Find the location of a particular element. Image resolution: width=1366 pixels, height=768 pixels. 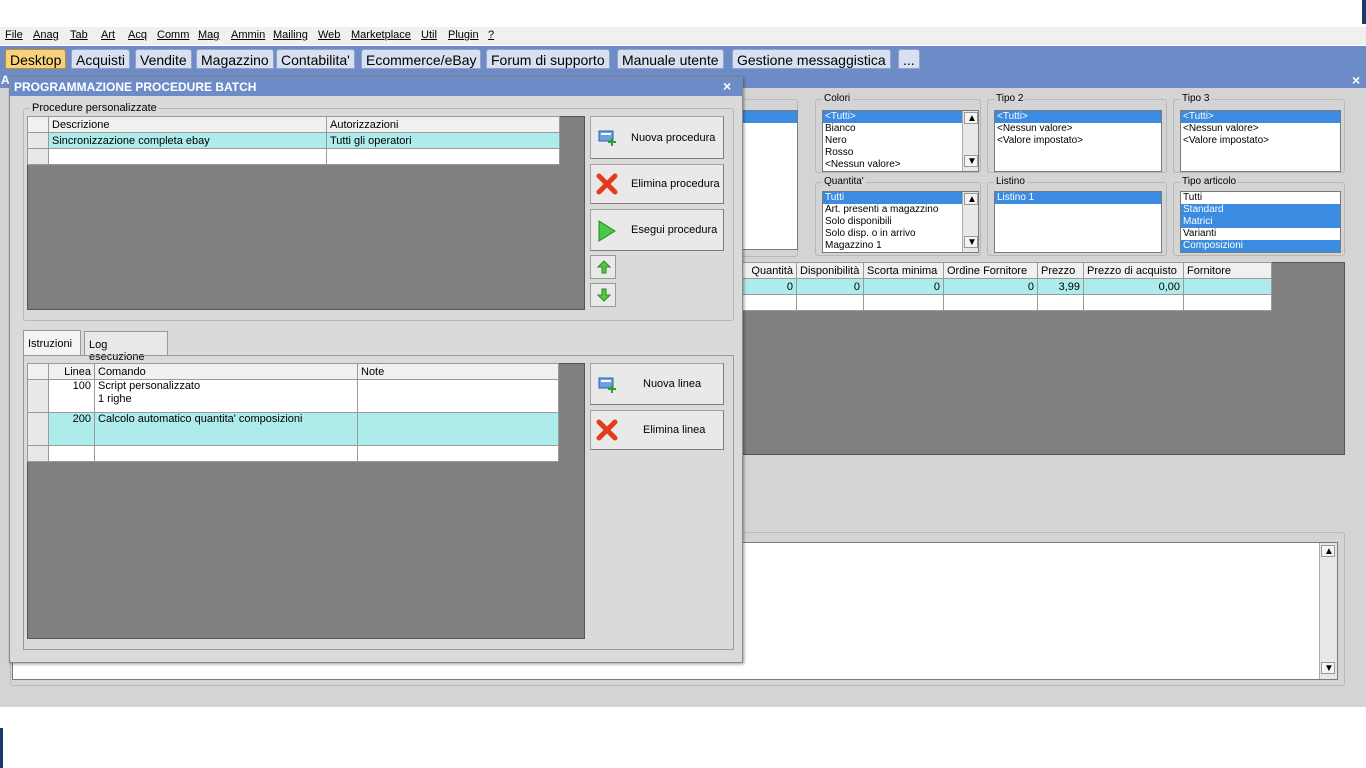

list-item: Listino 1 is located at coordinates (1078, 198).